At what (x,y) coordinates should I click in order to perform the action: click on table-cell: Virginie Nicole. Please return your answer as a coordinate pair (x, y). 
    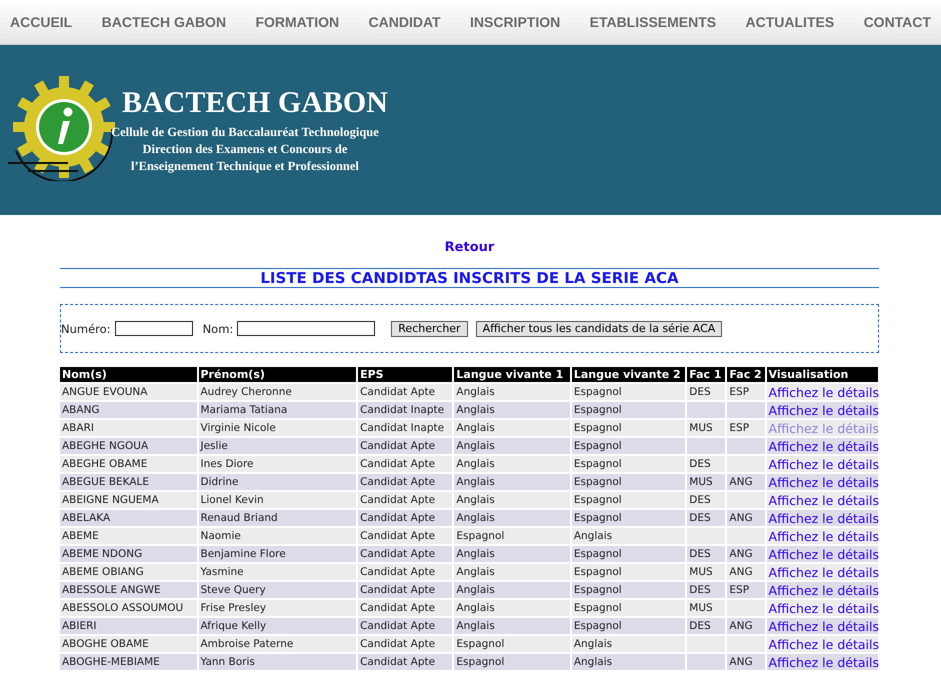
    Looking at the image, I should click on (277, 427).